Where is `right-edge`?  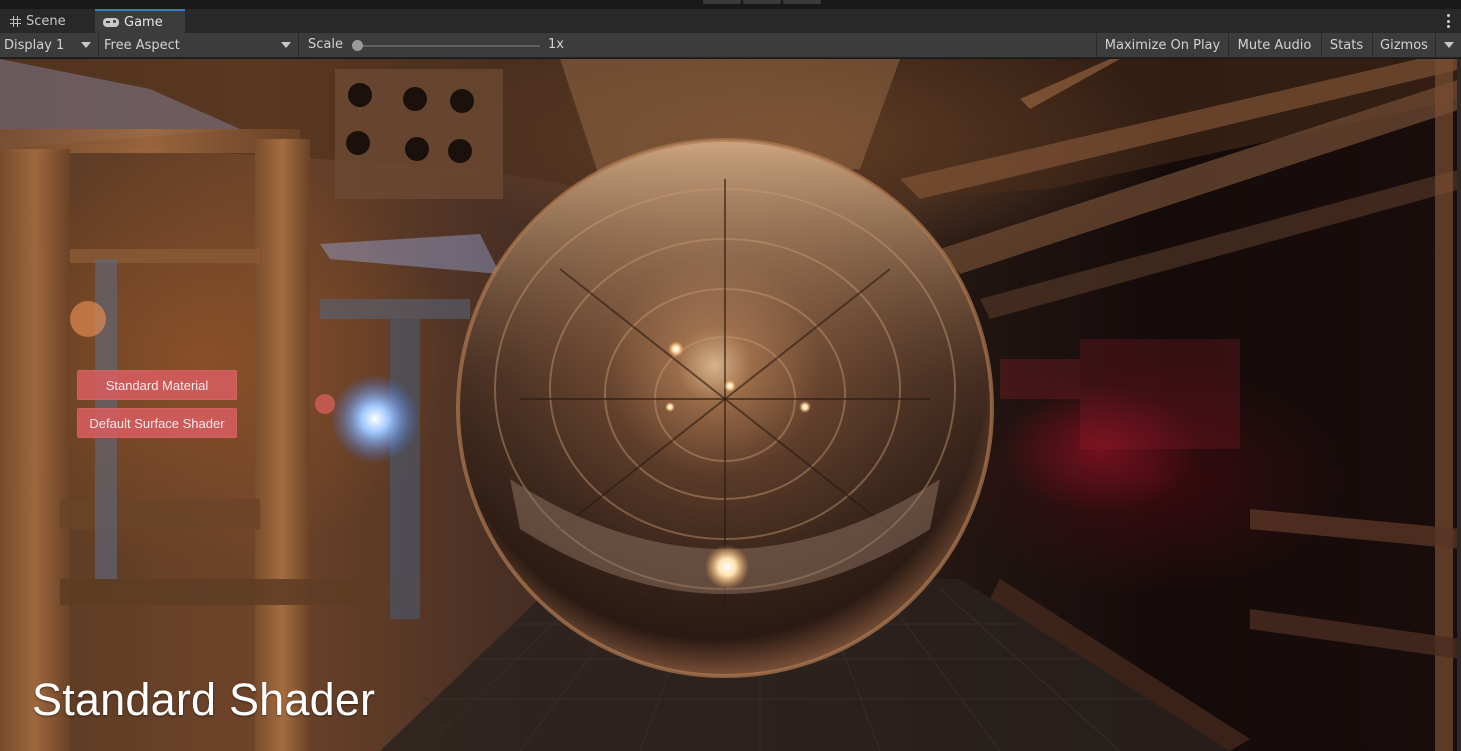
right-edge is located at coordinates (1459, 405).